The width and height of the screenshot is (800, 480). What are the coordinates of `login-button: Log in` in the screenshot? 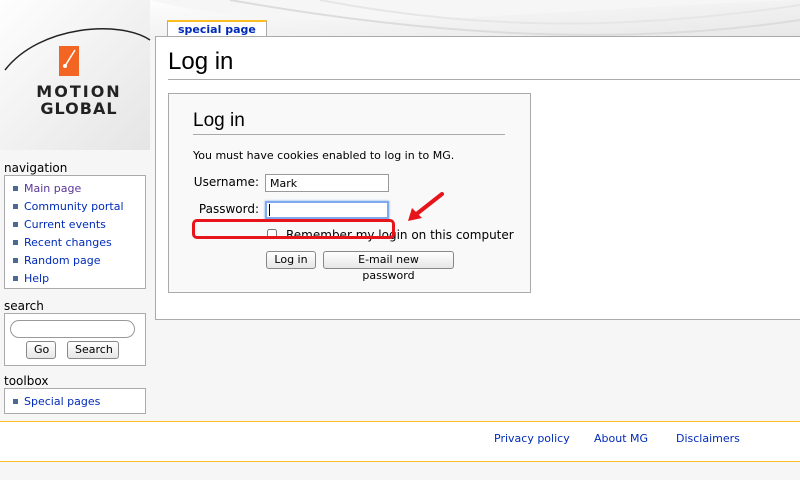 It's located at (291, 260).